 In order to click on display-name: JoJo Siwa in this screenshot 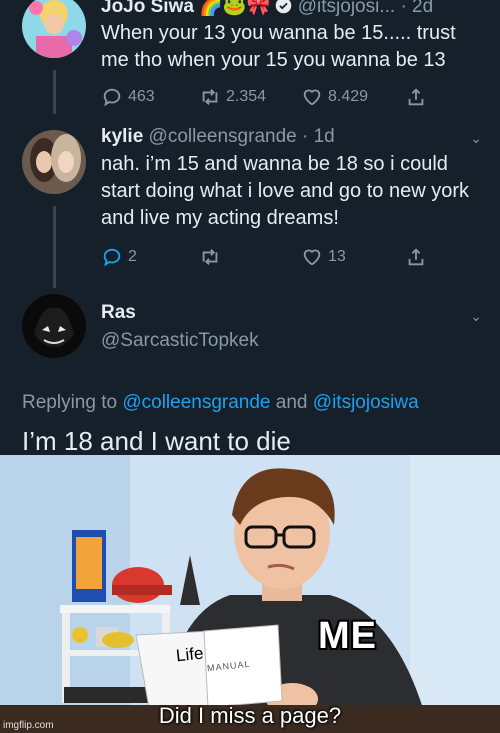, I will do `click(147, 8)`.